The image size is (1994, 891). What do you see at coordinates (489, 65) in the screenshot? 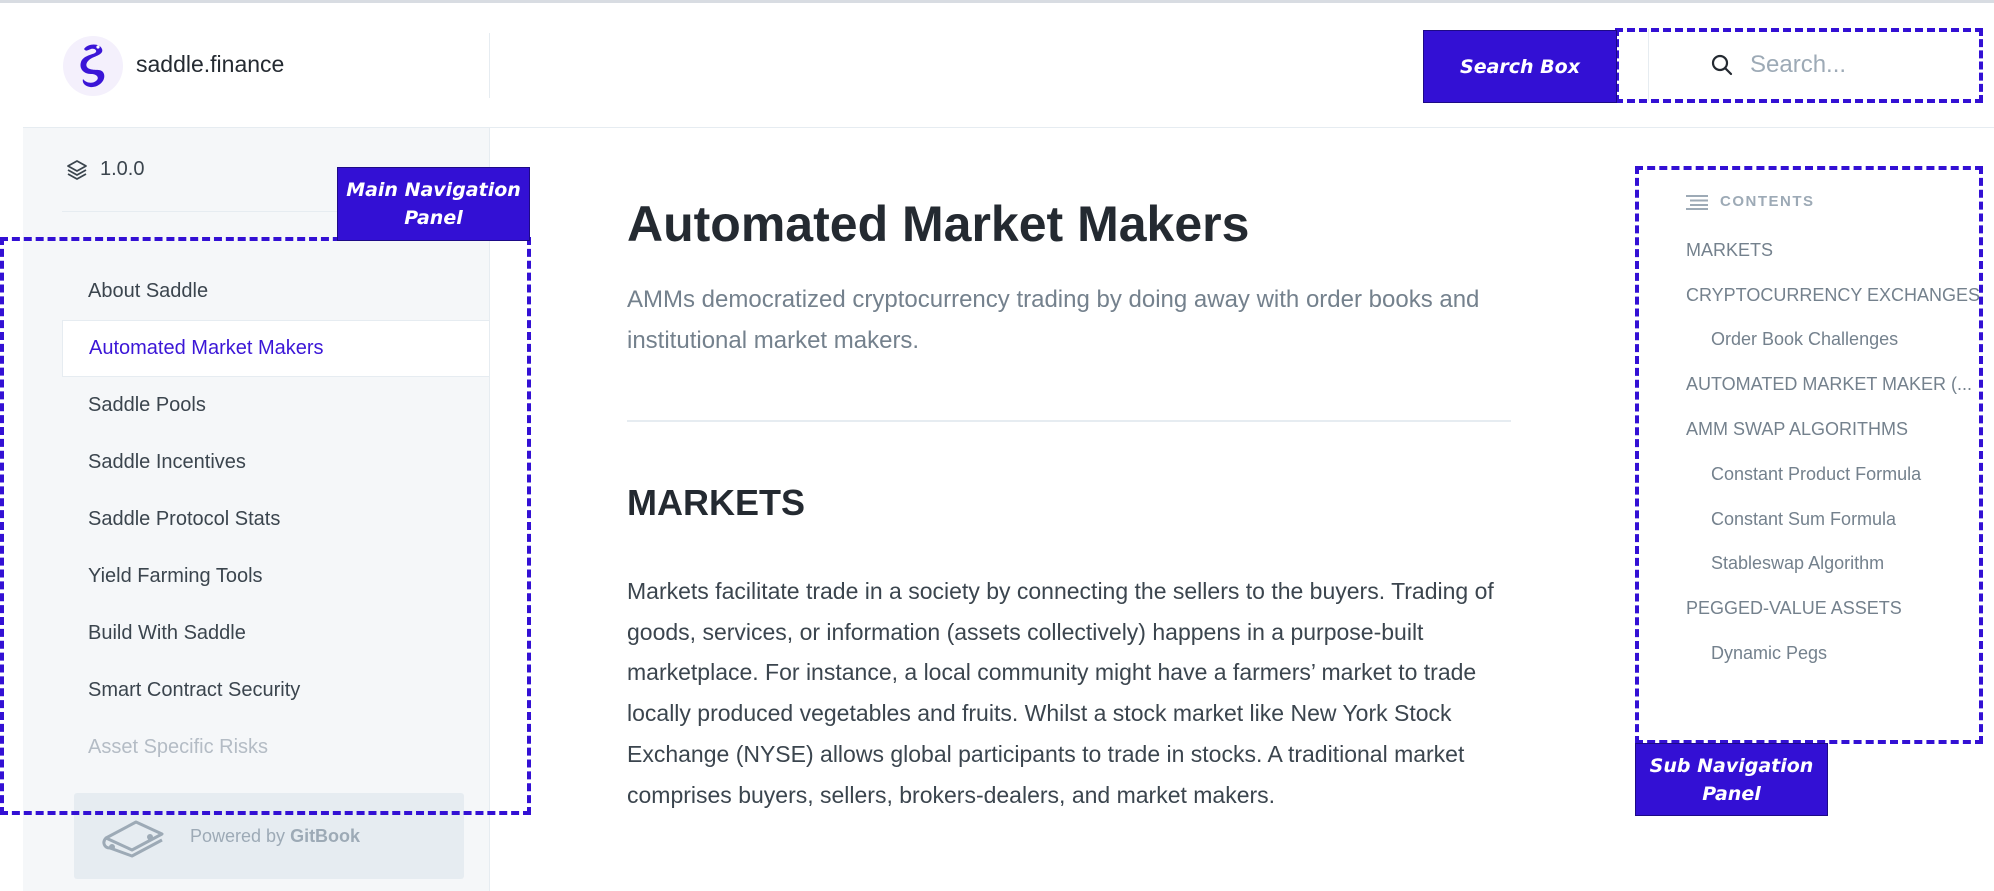
I see `header-divider` at bounding box center [489, 65].